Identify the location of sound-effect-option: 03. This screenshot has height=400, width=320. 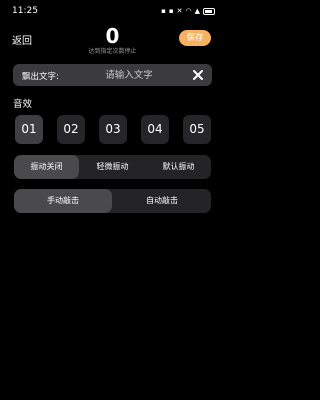
(113, 129).